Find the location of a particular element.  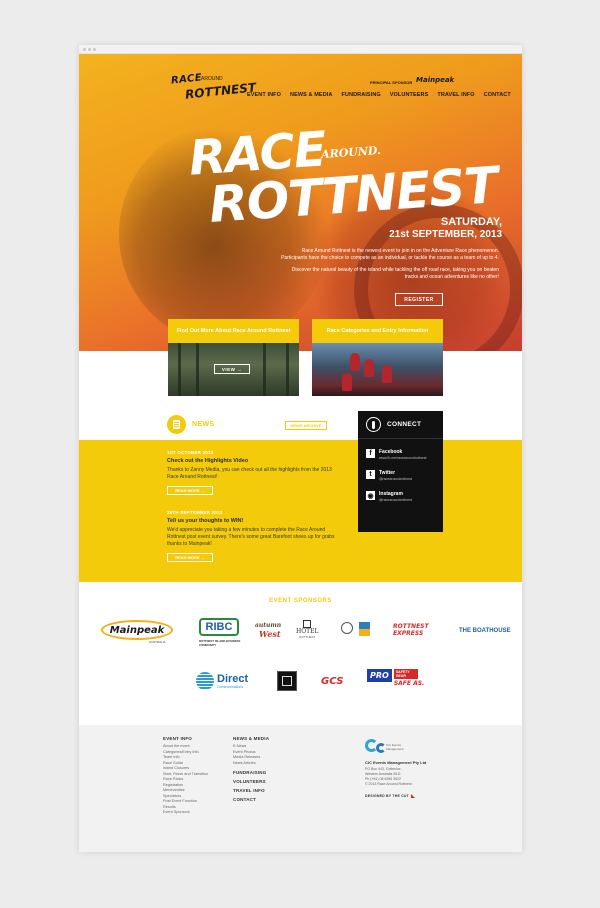

sponsor-dark-logo is located at coordinates (287, 681).